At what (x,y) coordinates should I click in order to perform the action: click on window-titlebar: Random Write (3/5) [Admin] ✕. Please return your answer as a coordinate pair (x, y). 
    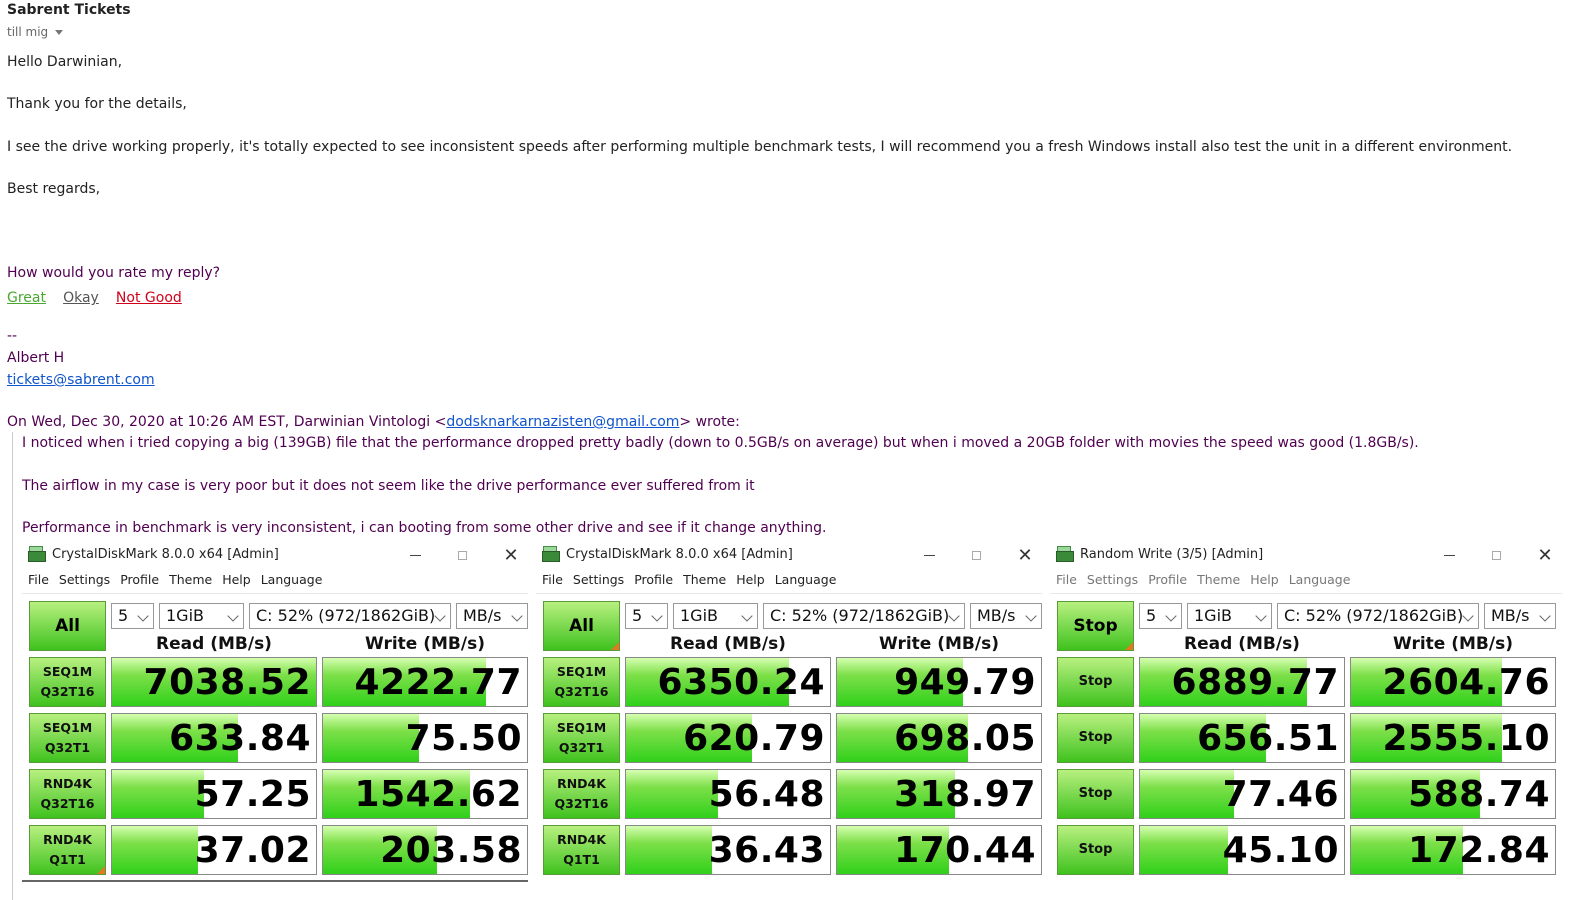
    Looking at the image, I should click on (1306, 555).